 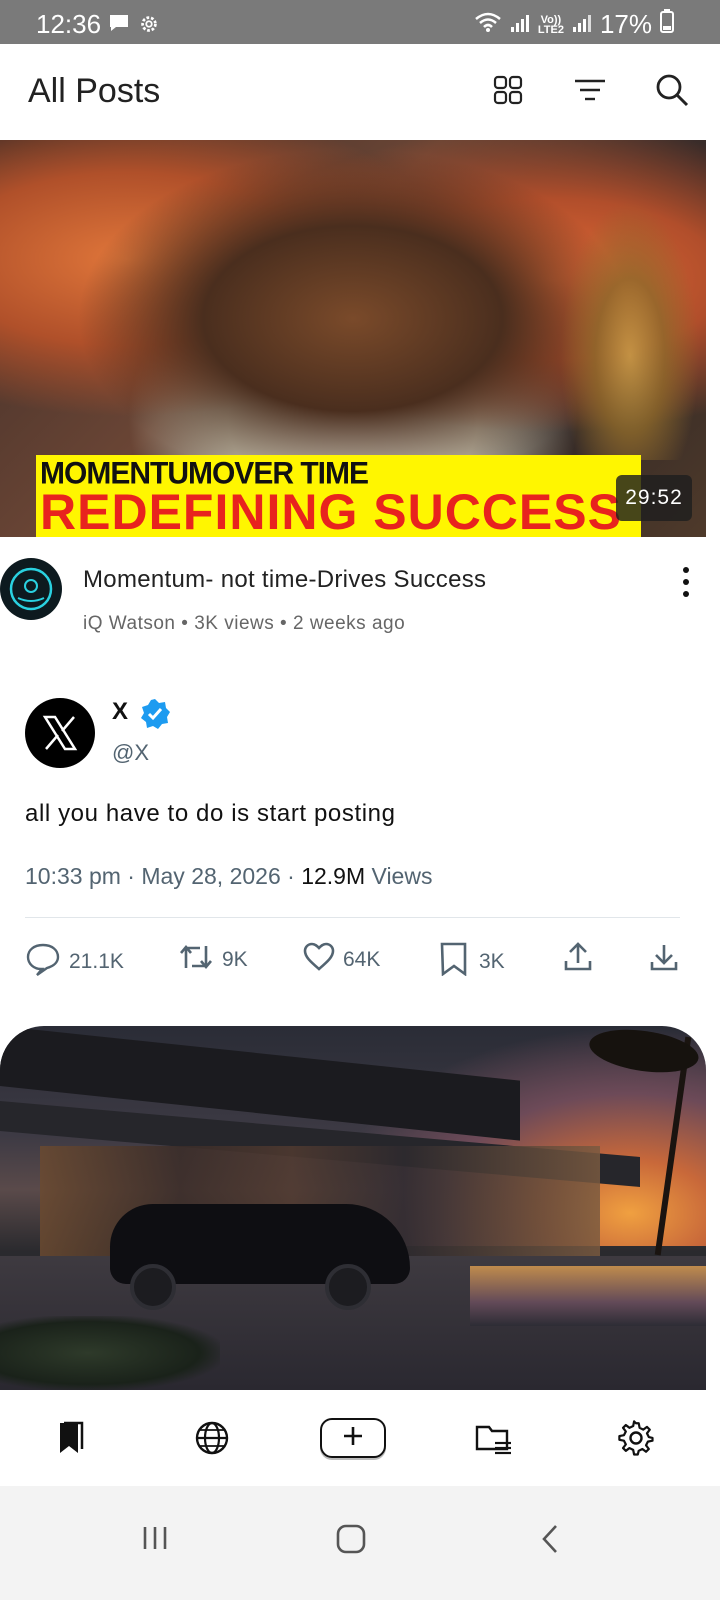 I want to click on folder-list-icon, so click(x=494, y=1438).